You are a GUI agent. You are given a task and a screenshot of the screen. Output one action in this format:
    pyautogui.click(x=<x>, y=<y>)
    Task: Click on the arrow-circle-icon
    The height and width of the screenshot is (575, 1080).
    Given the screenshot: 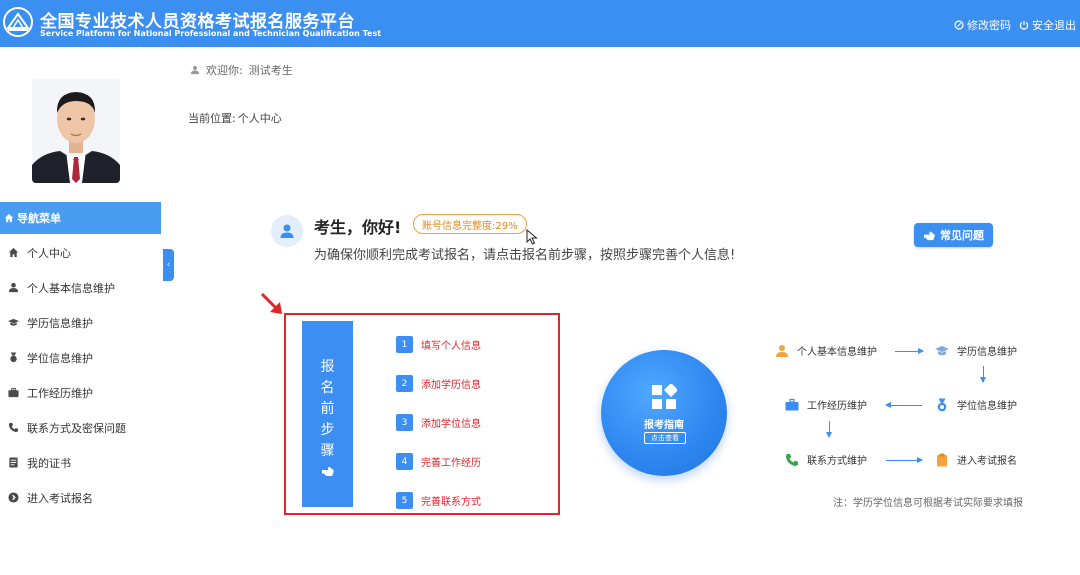 What is the action you would take?
    pyautogui.click(x=13, y=497)
    